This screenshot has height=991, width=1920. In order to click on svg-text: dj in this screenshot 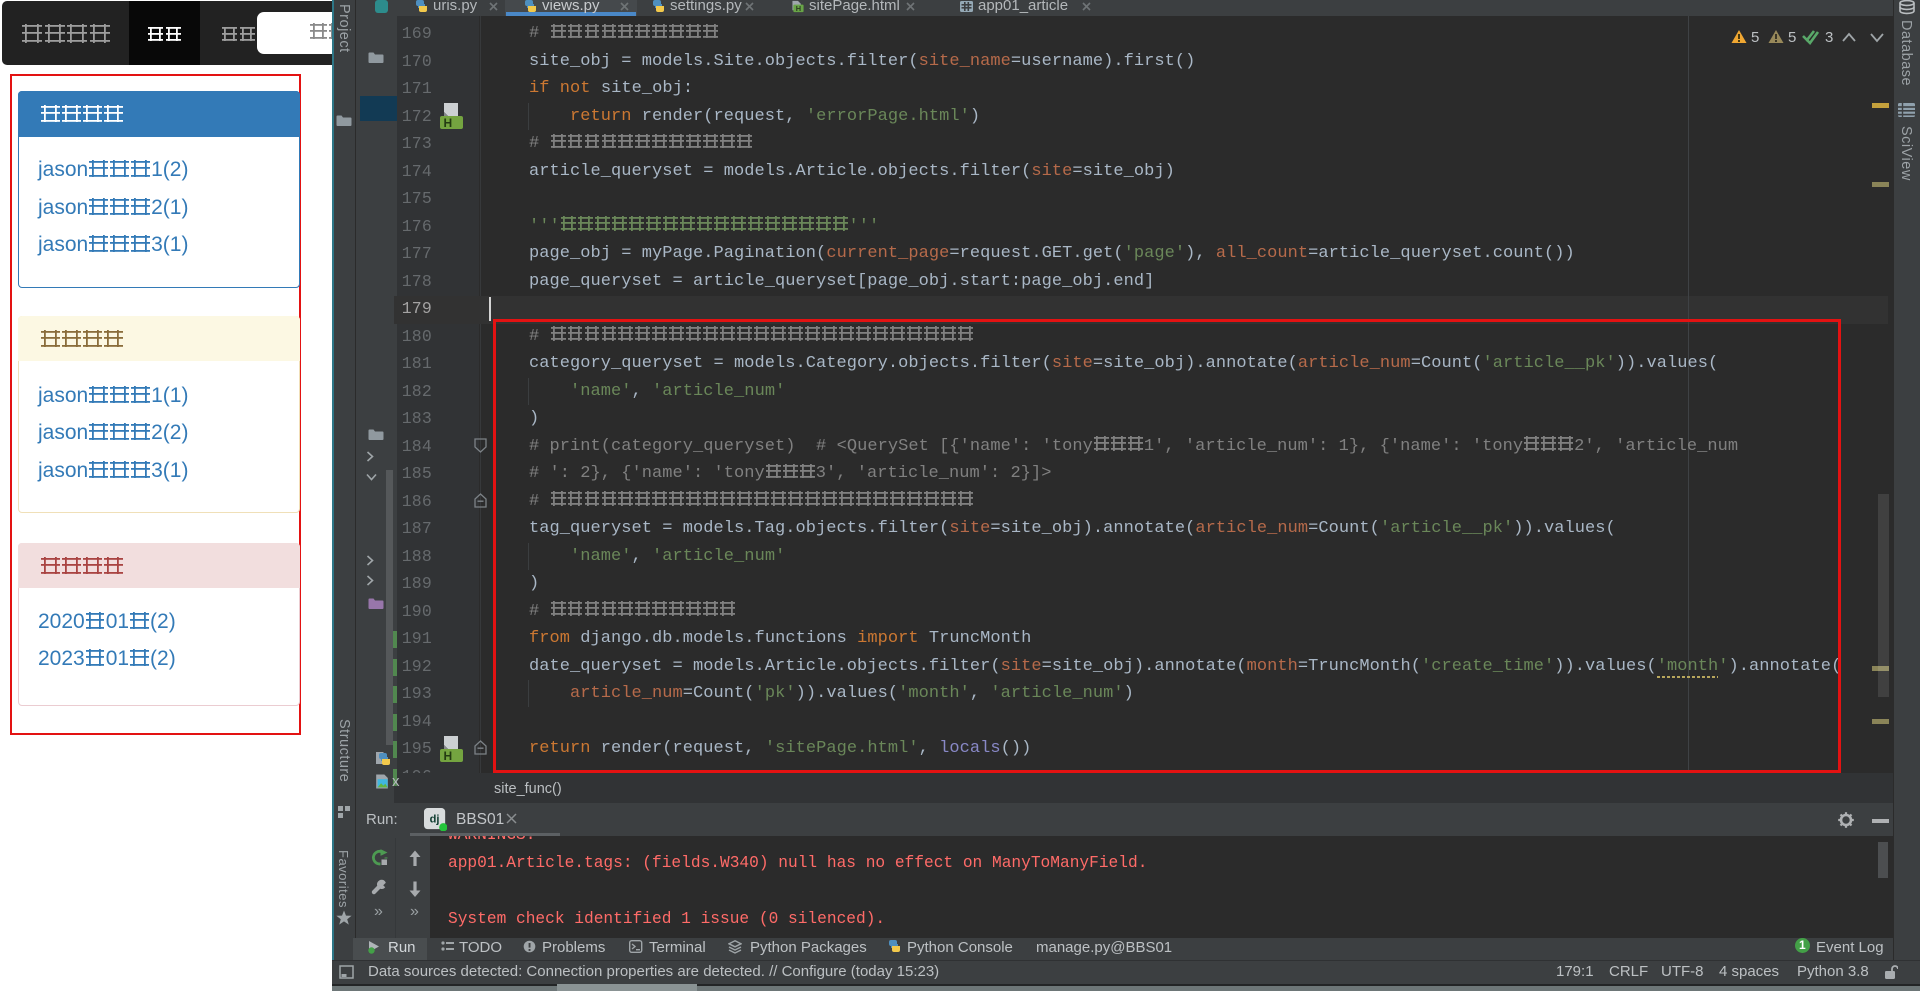, I will do `click(435, 820)`.